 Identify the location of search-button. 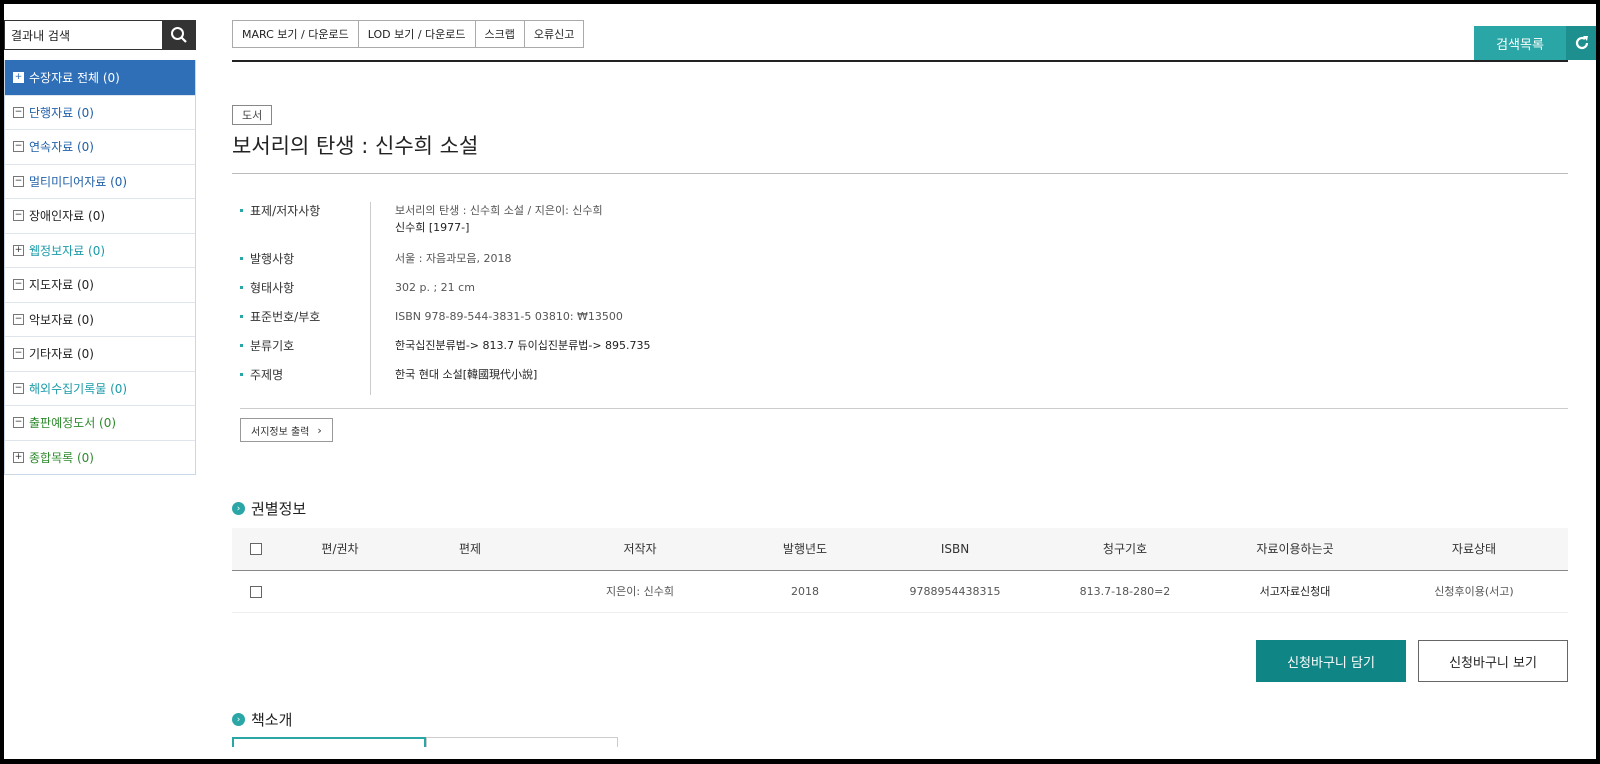
(179, 35).